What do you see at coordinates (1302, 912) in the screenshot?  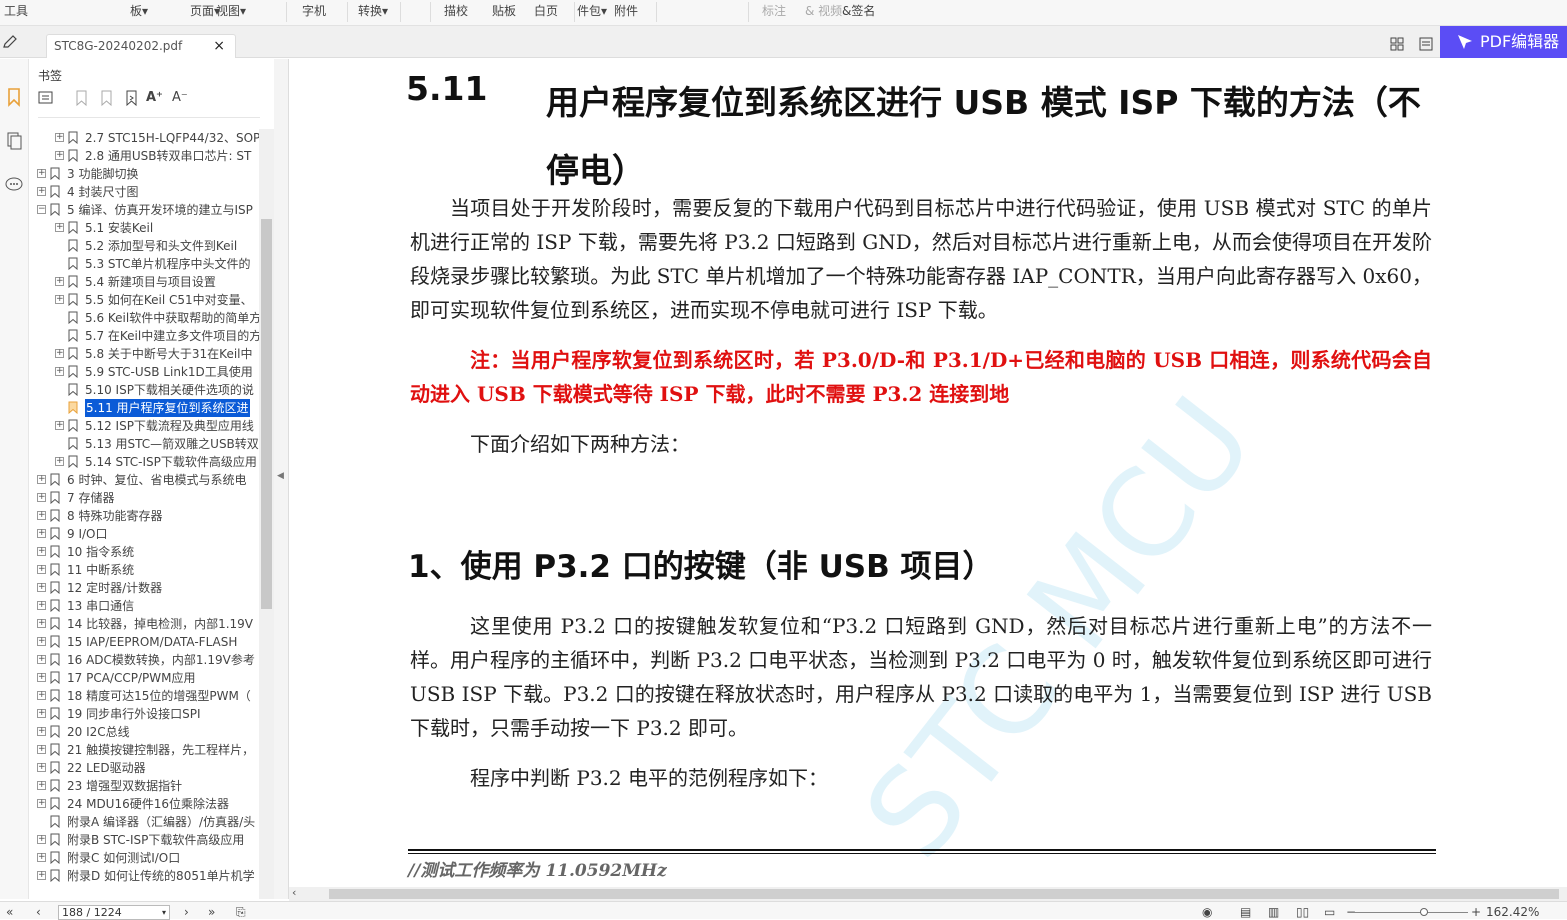 I see `two-page-icon: ▯▯` at bounding box center [1302, 912].